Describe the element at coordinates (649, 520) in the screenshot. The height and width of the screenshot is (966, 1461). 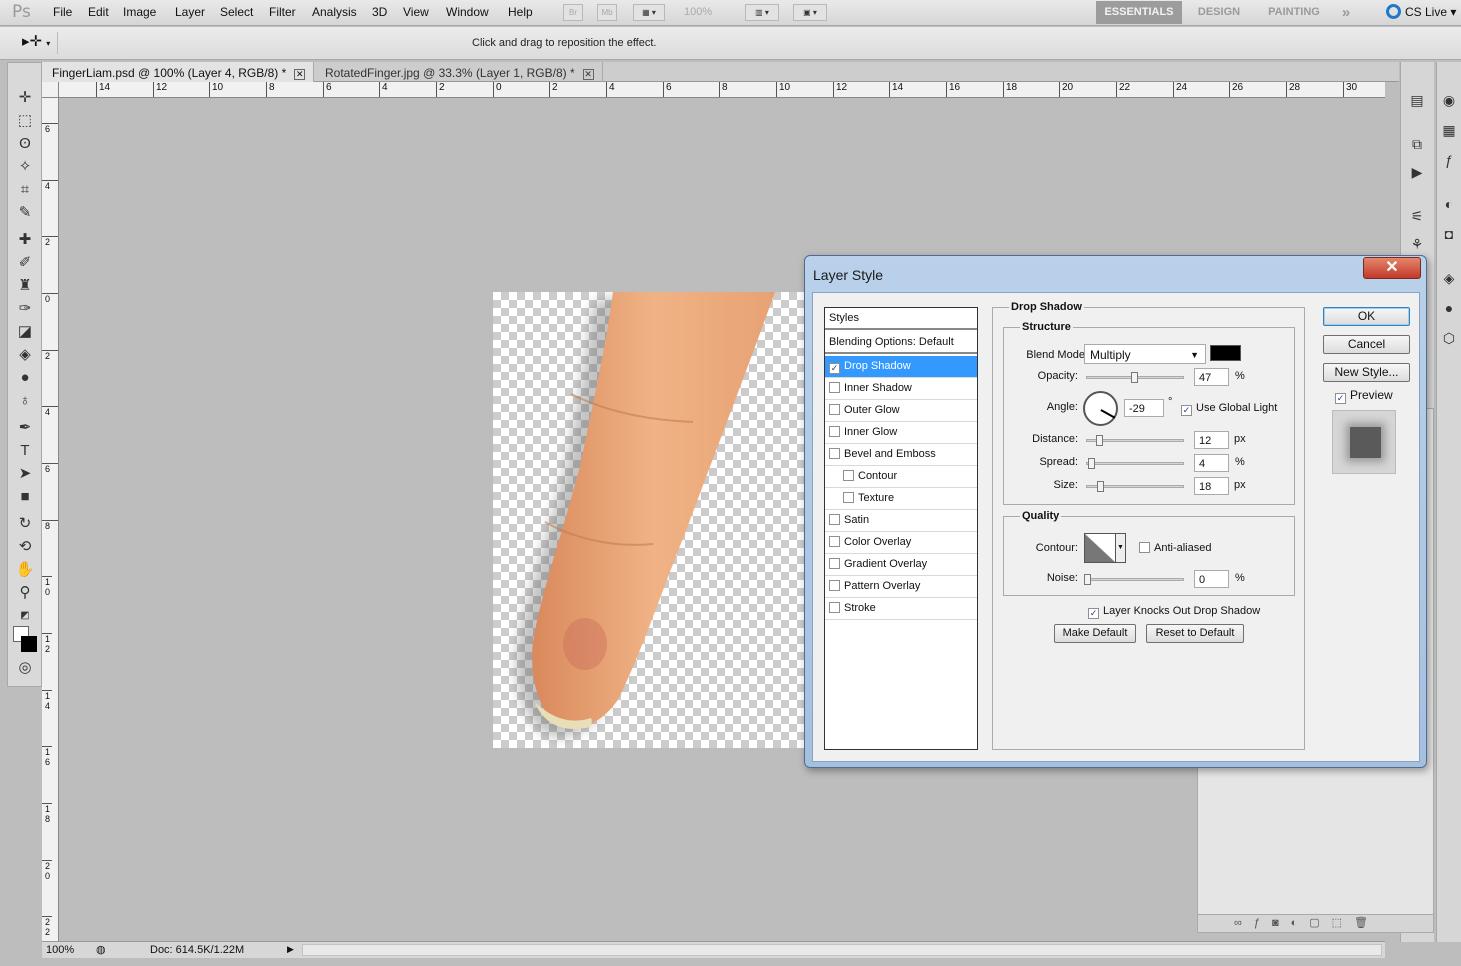
I see `document-canvas` at that location.